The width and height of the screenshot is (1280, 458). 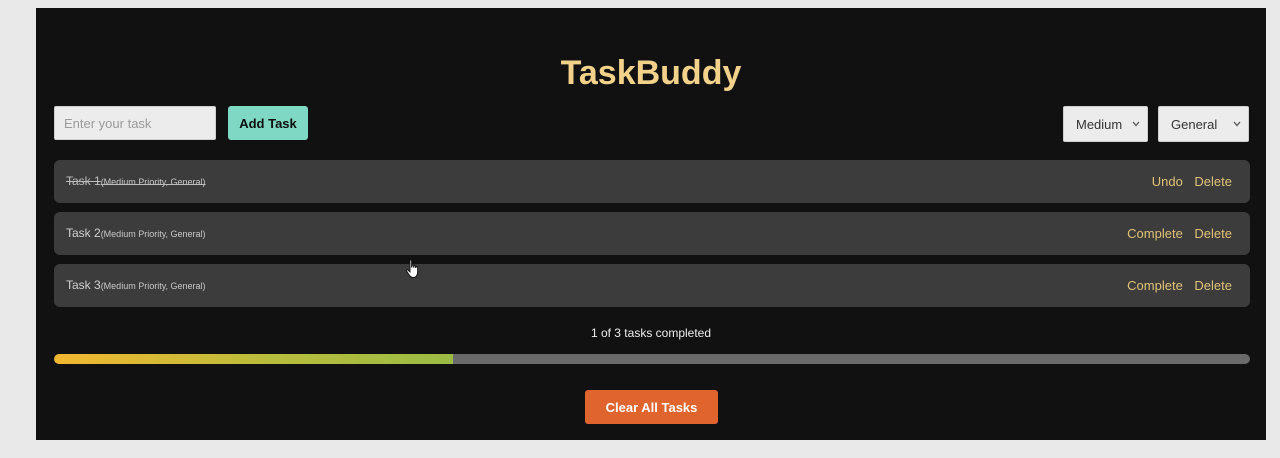 What do you see at coordinates (135, 123) in the screenshot?
I see `task-input` at bounding box center [135, 123].